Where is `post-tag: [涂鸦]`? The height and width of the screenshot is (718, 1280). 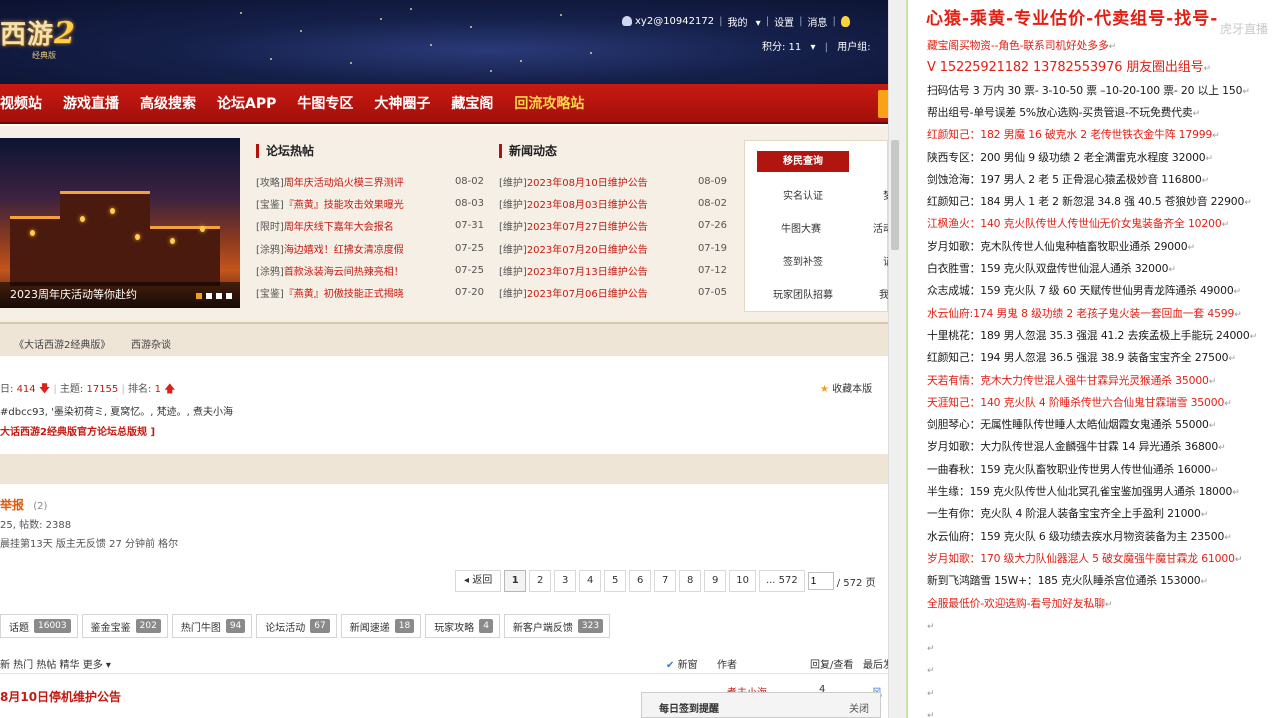
post-tag: [涂鸦] is located at coordinates (270, 250).